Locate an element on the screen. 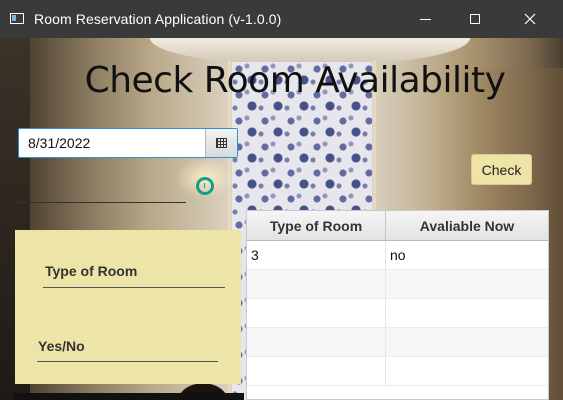  column-header-available: Avaliable Now is located at coordinates (467, 225).